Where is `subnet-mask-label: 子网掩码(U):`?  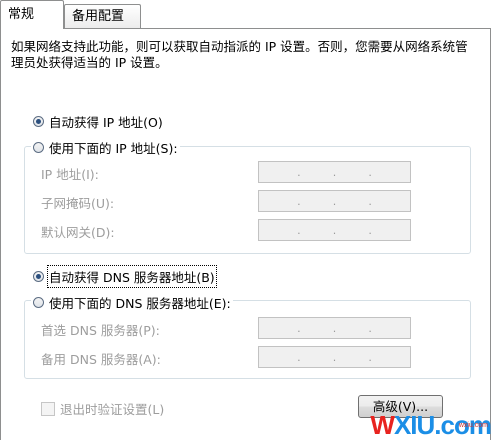
subnet-mask-label: 子网掩码(U): is located at coordinates (78, 203).